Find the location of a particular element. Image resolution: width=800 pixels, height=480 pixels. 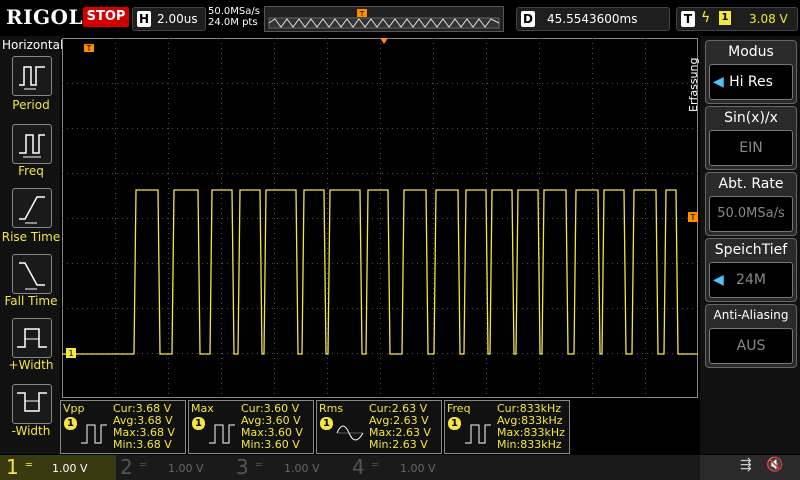

channel-4-tab: 4 ═ 1.00 V is located at coordinates (406, 467).